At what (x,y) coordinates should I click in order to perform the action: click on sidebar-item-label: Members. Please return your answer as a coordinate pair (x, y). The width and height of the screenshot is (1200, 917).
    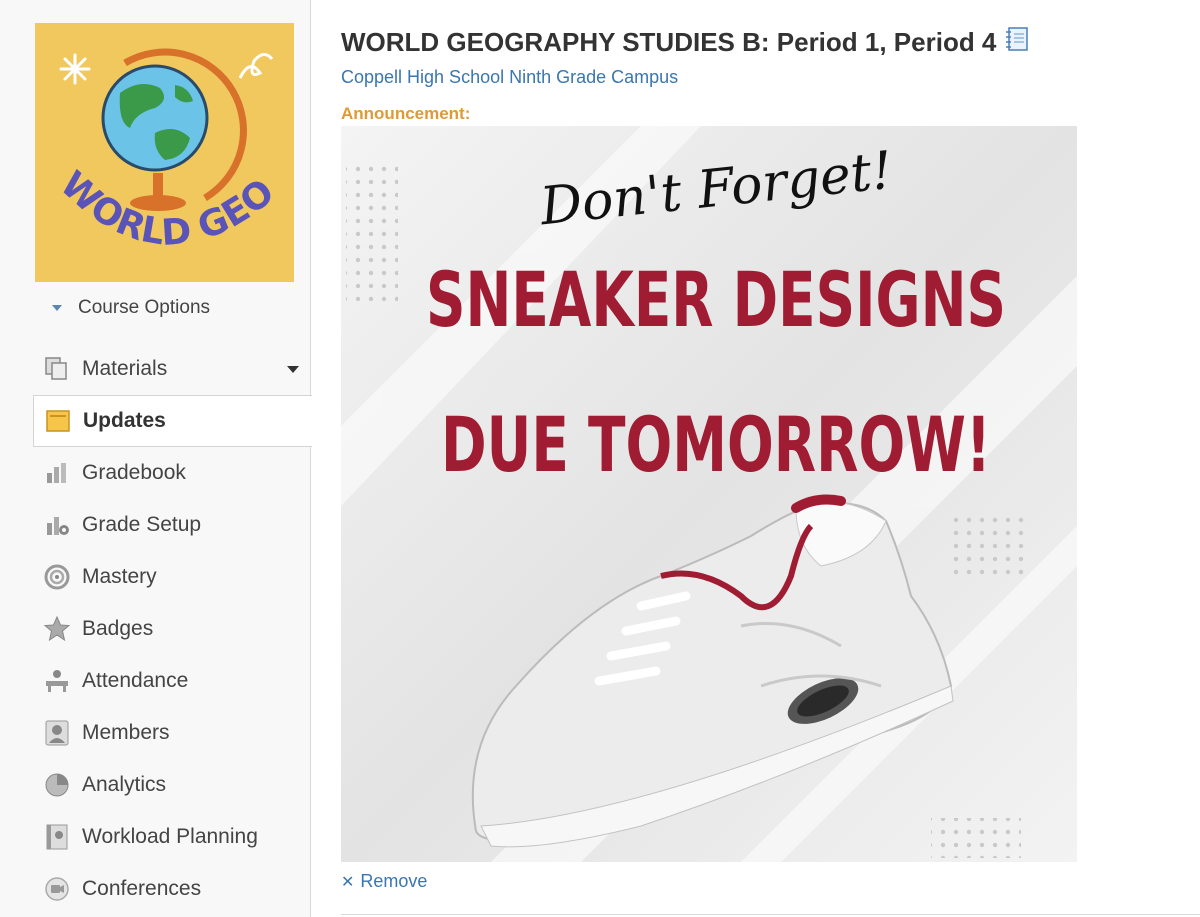
    Looking at the image, I should click on (126, 732).